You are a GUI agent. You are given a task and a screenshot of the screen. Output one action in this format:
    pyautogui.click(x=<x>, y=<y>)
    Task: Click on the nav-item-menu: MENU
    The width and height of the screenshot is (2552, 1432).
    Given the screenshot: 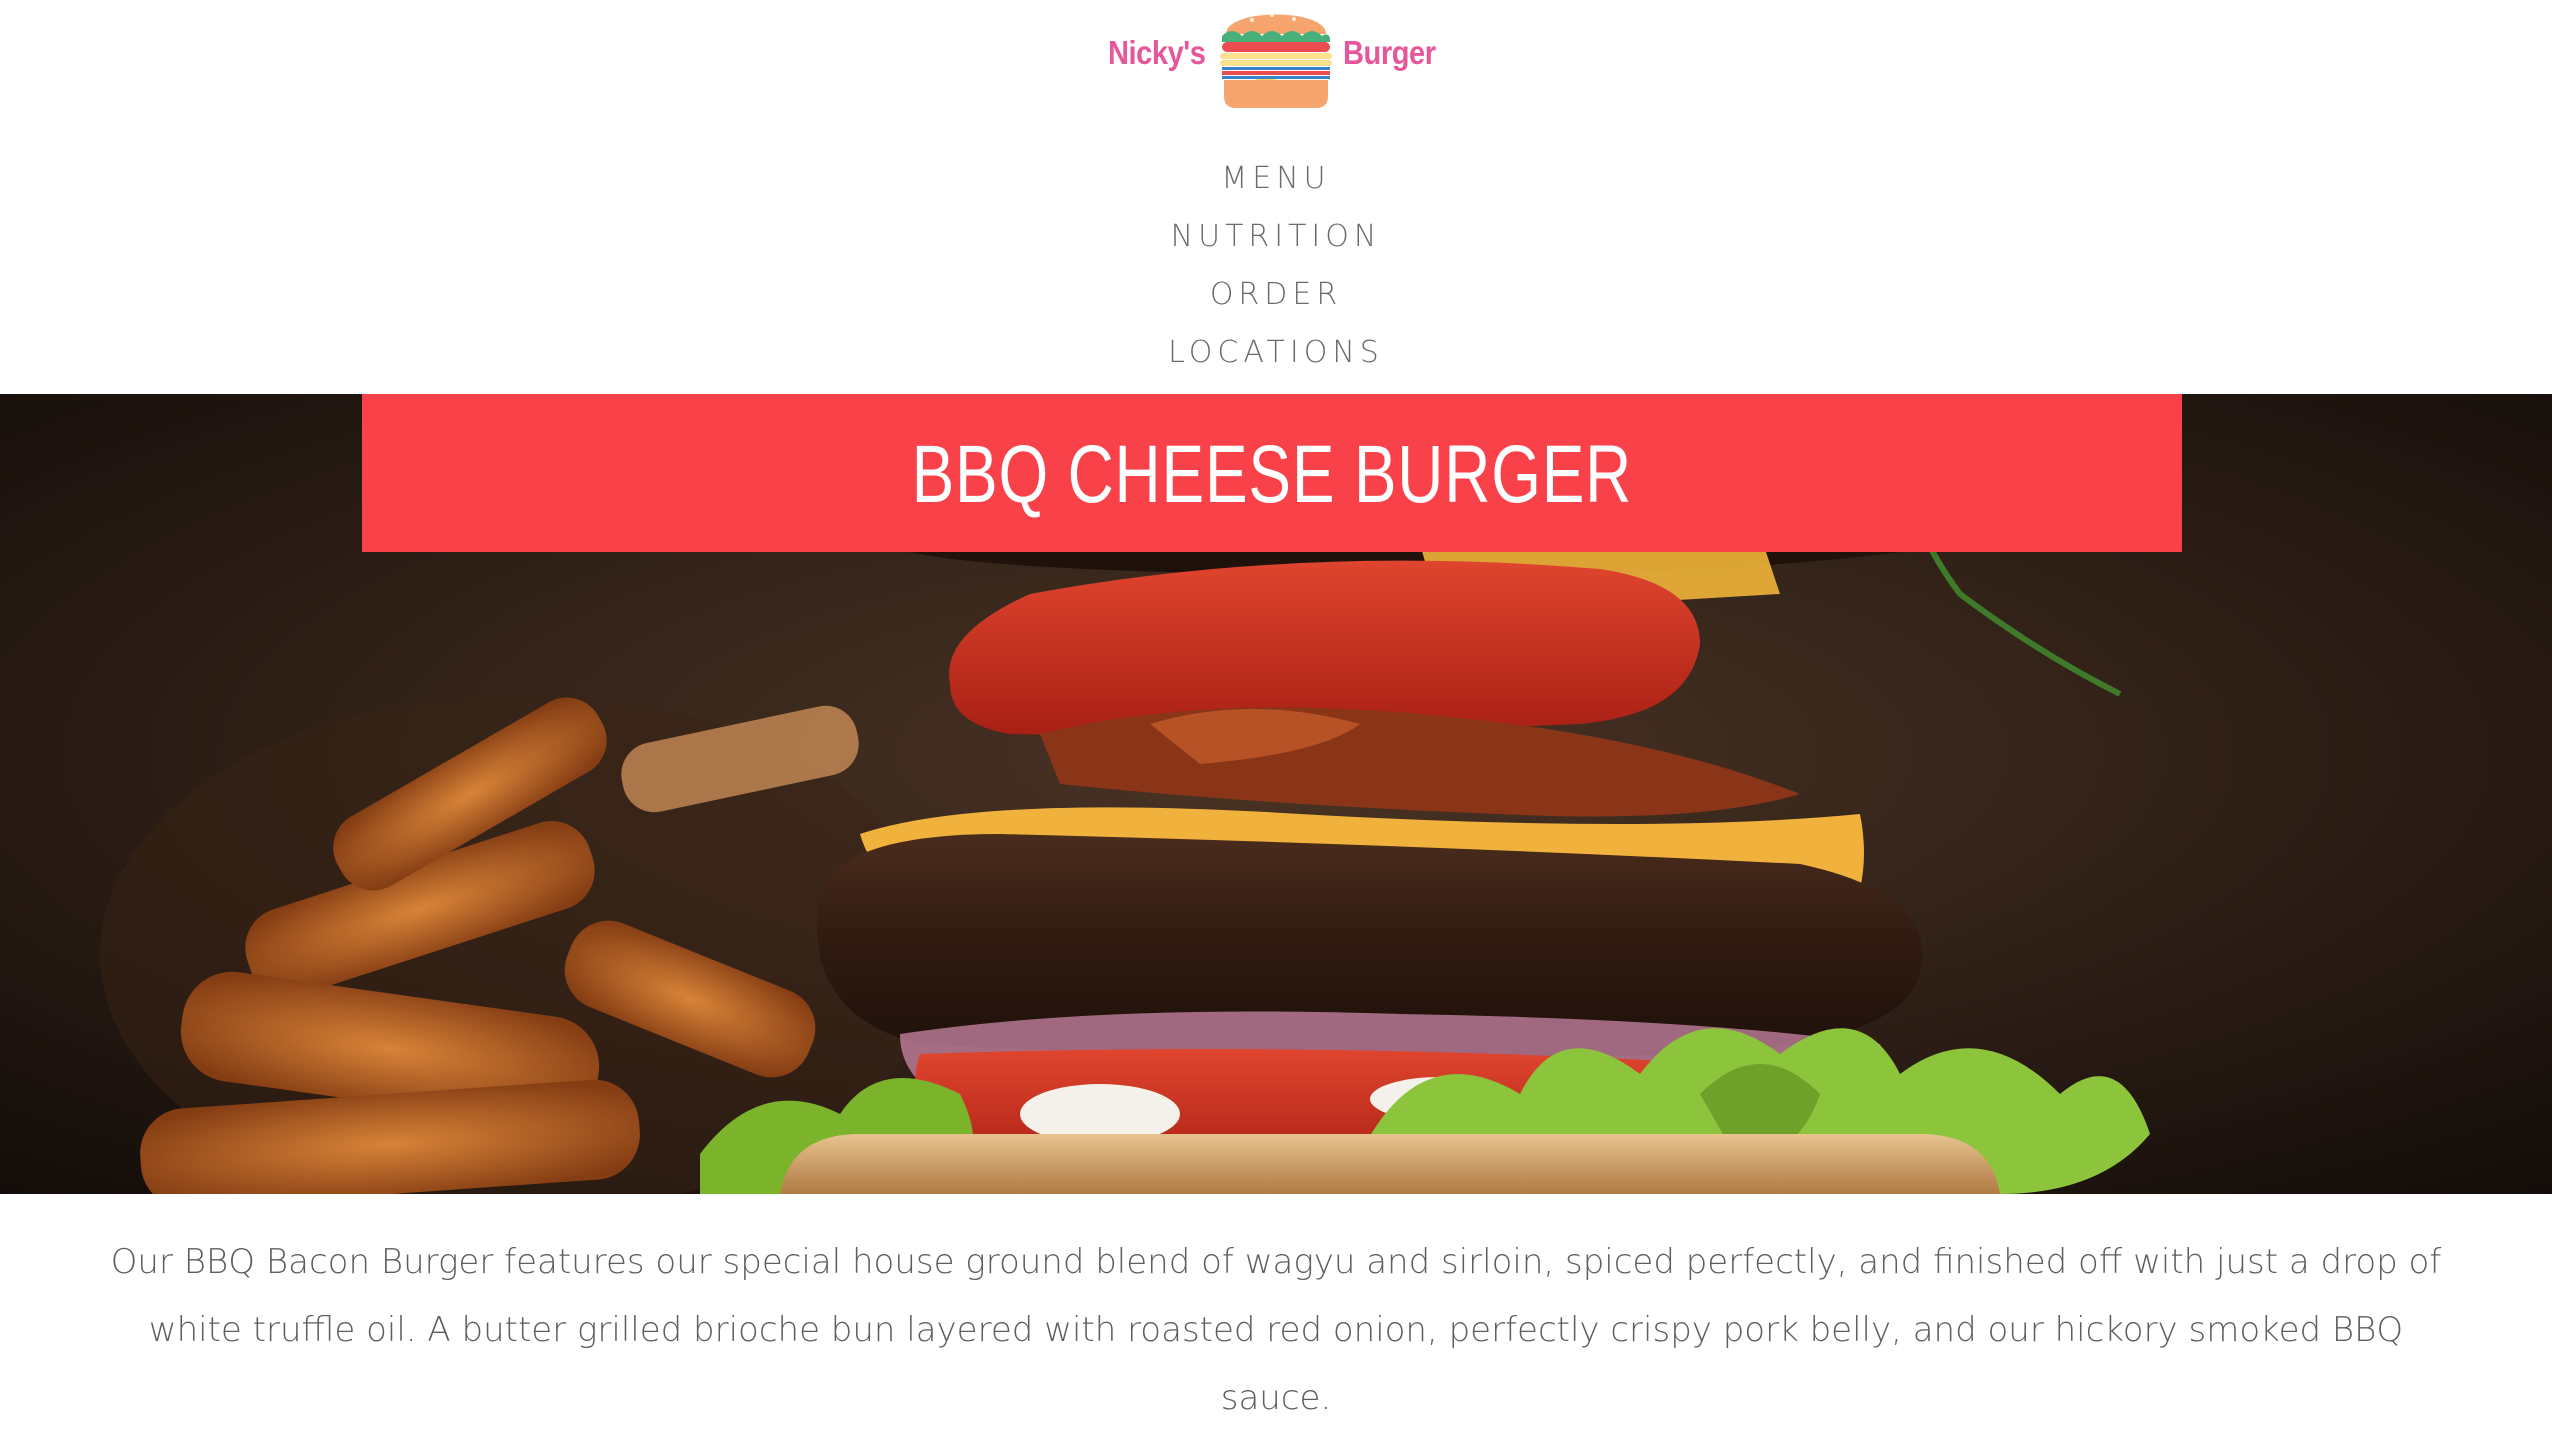 What is the action you would take?
    pyautogui.click(x=1276, y=184)
    